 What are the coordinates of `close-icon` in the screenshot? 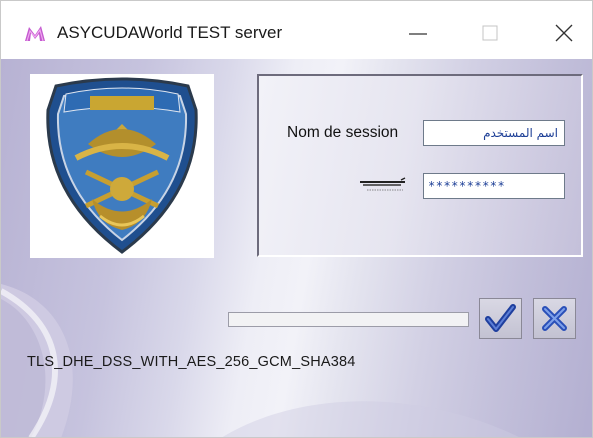 It's located at (564, 33).